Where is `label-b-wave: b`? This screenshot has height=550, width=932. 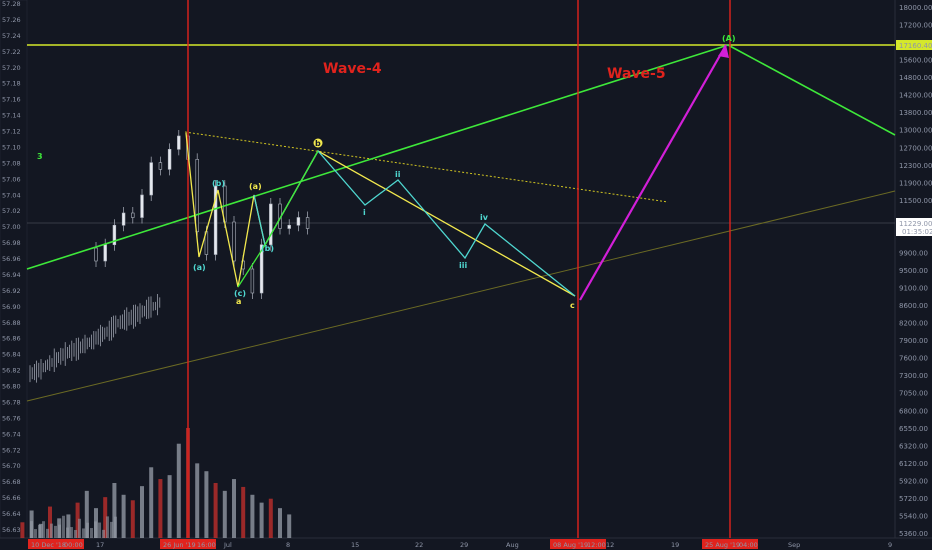
label-b-wave: b is located at coordinates (318, 143).